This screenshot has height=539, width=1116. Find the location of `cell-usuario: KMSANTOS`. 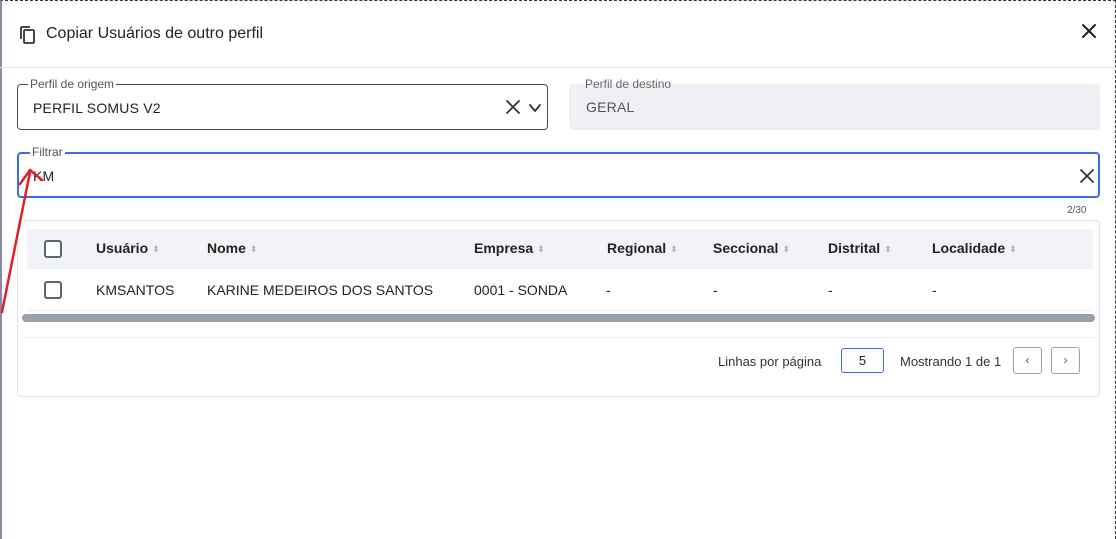

cell-usuario: KMSANTOS is located at coordinates (135, 290).